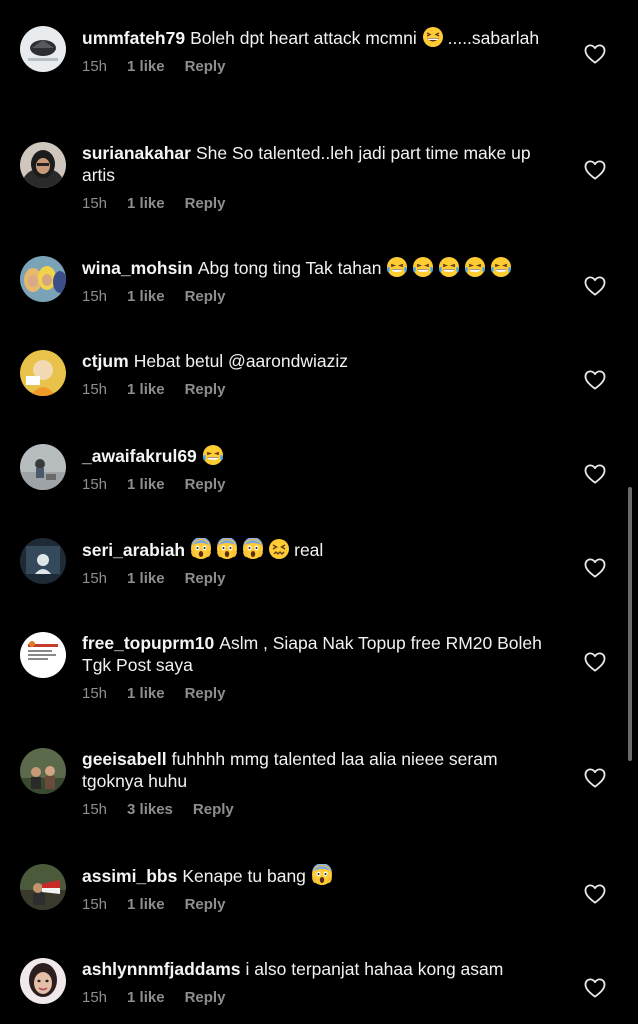 This screenshot has height=1024, width=638. I want to click on username-link: ctjum, so click(105, 361).